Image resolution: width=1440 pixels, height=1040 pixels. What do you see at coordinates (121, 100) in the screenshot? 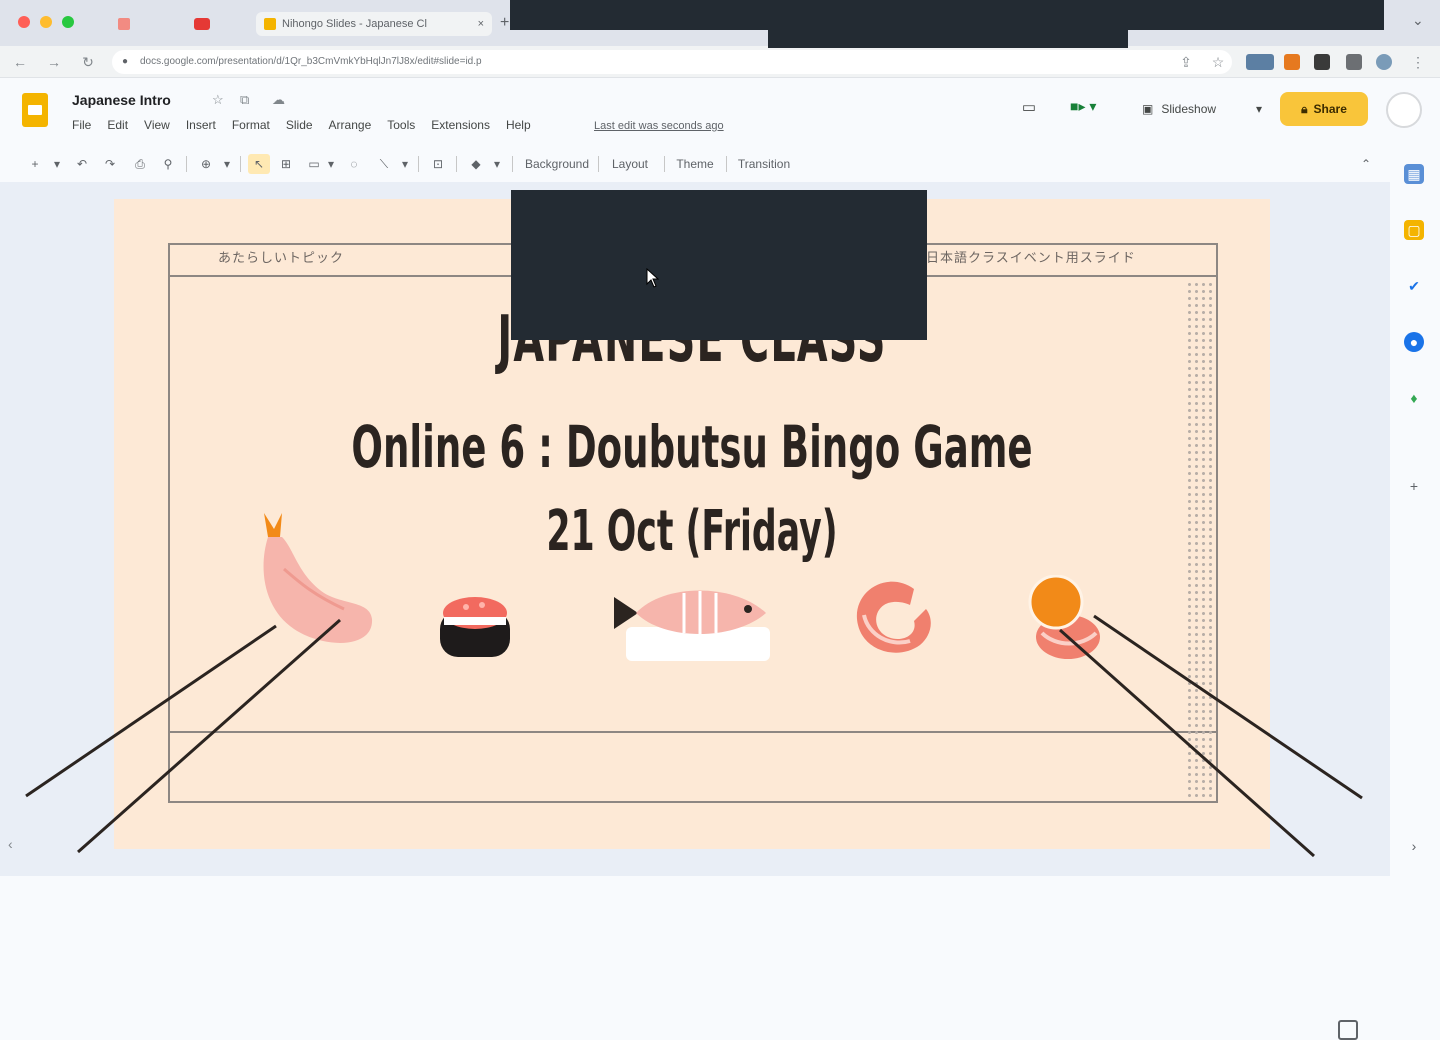
I see `document-title: Japanese Intro` at bounding box center [121, 100].